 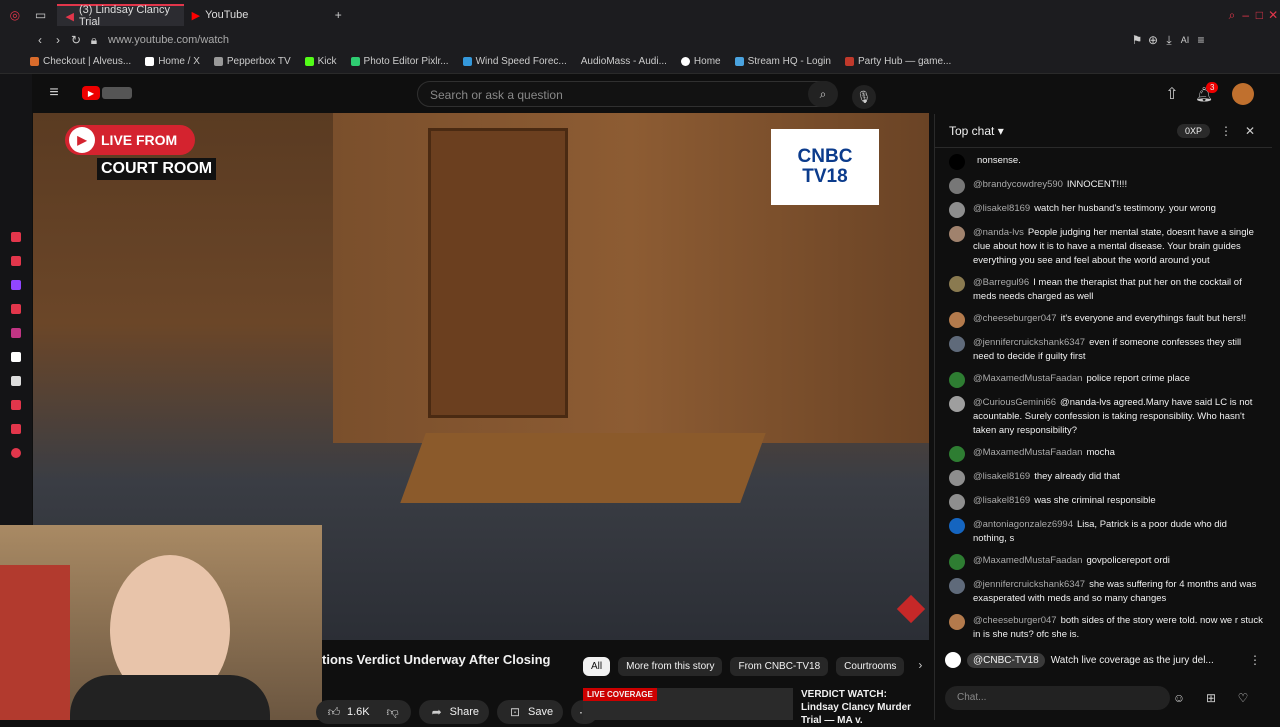 What do you see at coordinates (670, 666) in the screenshot?
I see `chip-more-from-story: More from this story` at bounding box center [670, 666].